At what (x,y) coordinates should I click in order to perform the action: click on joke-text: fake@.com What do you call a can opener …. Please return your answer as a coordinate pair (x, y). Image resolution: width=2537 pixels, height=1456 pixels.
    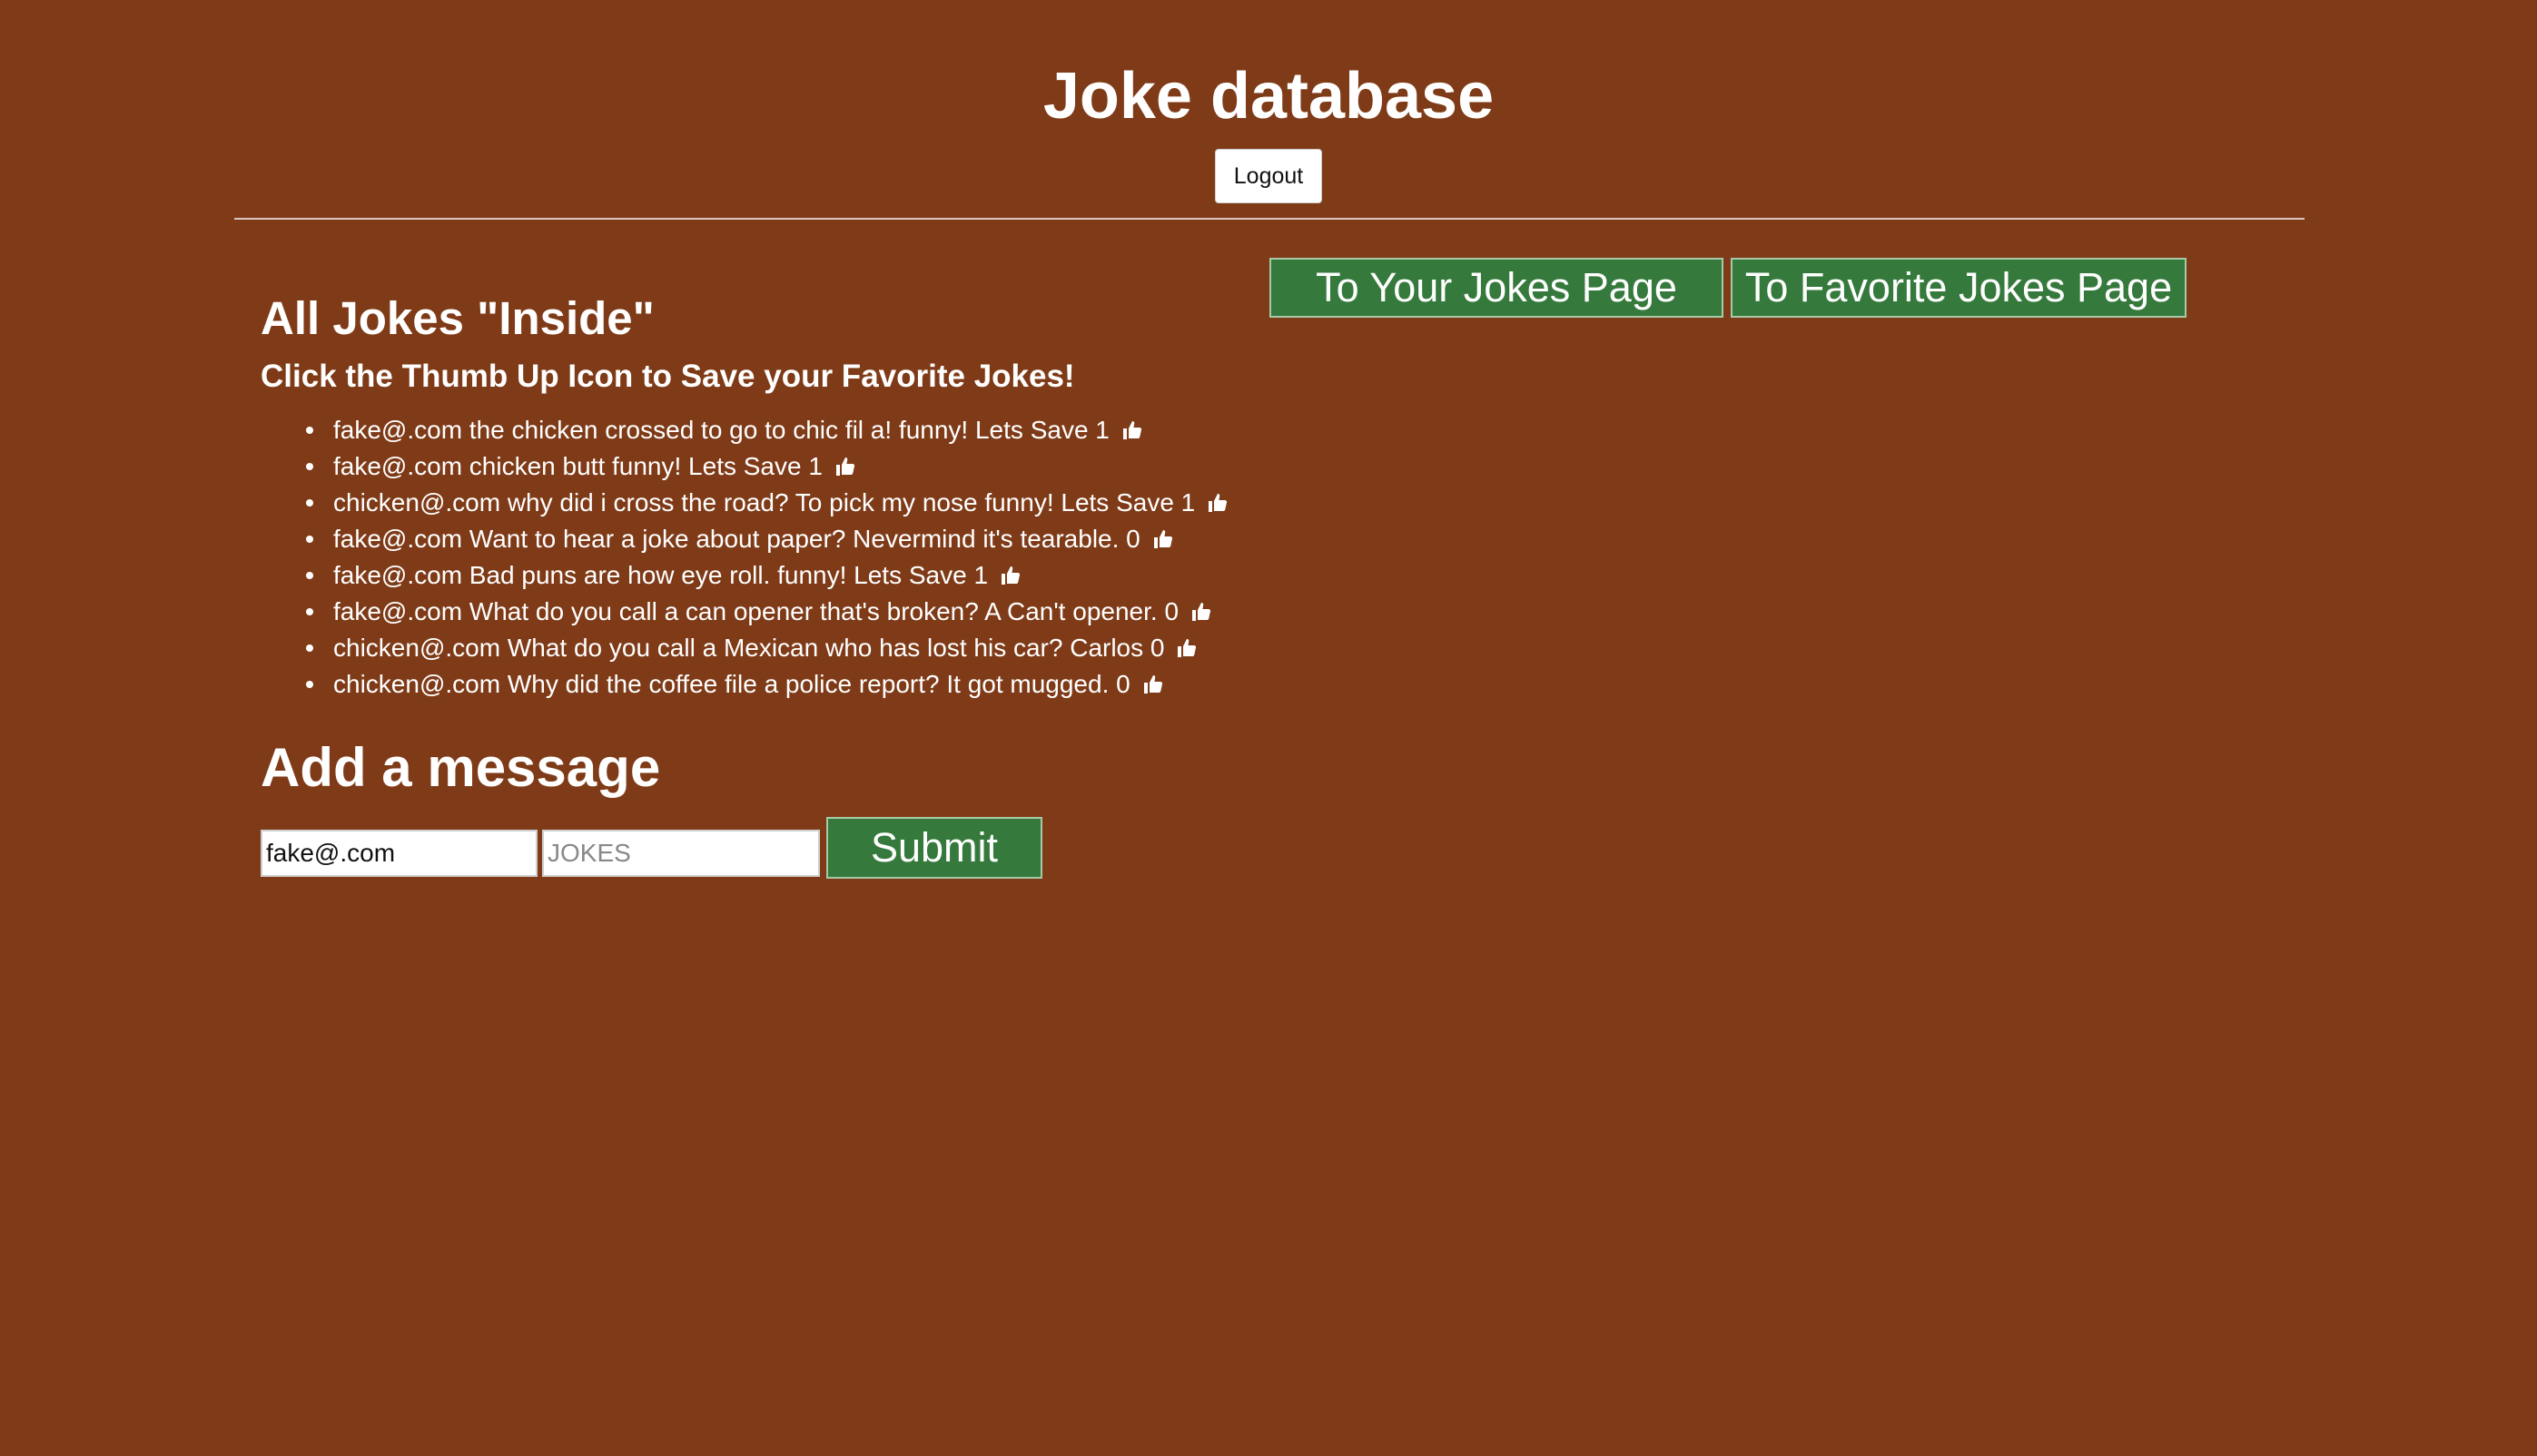
    Looking at the image, I should click on (756, 611).